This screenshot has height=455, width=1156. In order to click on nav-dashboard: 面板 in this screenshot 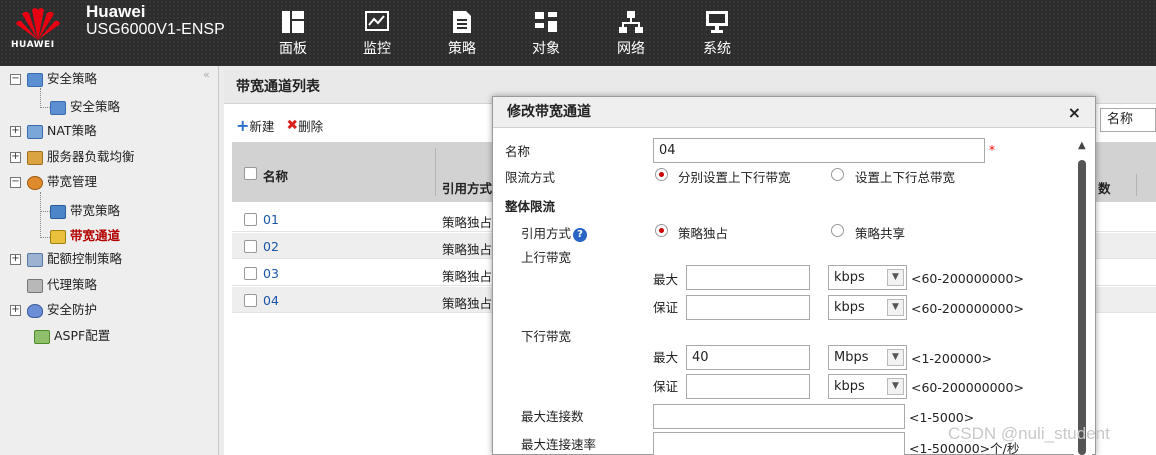, I will do `click(293, 33)`.